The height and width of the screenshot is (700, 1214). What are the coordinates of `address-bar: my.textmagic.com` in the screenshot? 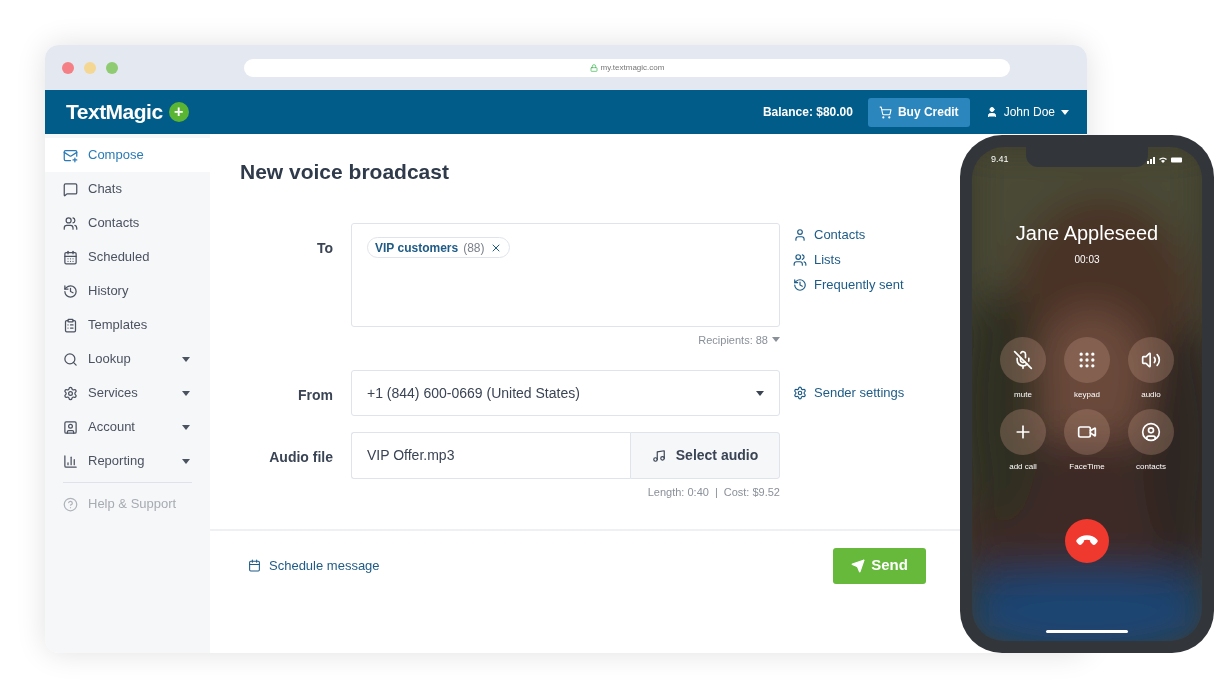 It's located at (627, 67).